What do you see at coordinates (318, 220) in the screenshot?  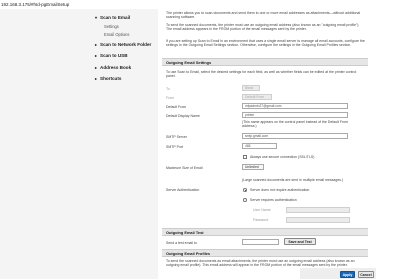 I see `password-input` at bounding box center [318, 220].